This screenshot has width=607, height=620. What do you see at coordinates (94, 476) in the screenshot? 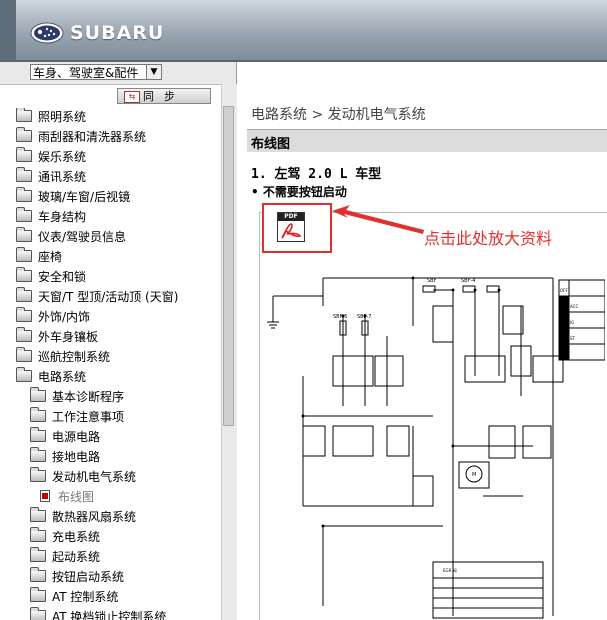
I see `tree-item-label: 发动机电气系统` at bounding box center [94, 476].